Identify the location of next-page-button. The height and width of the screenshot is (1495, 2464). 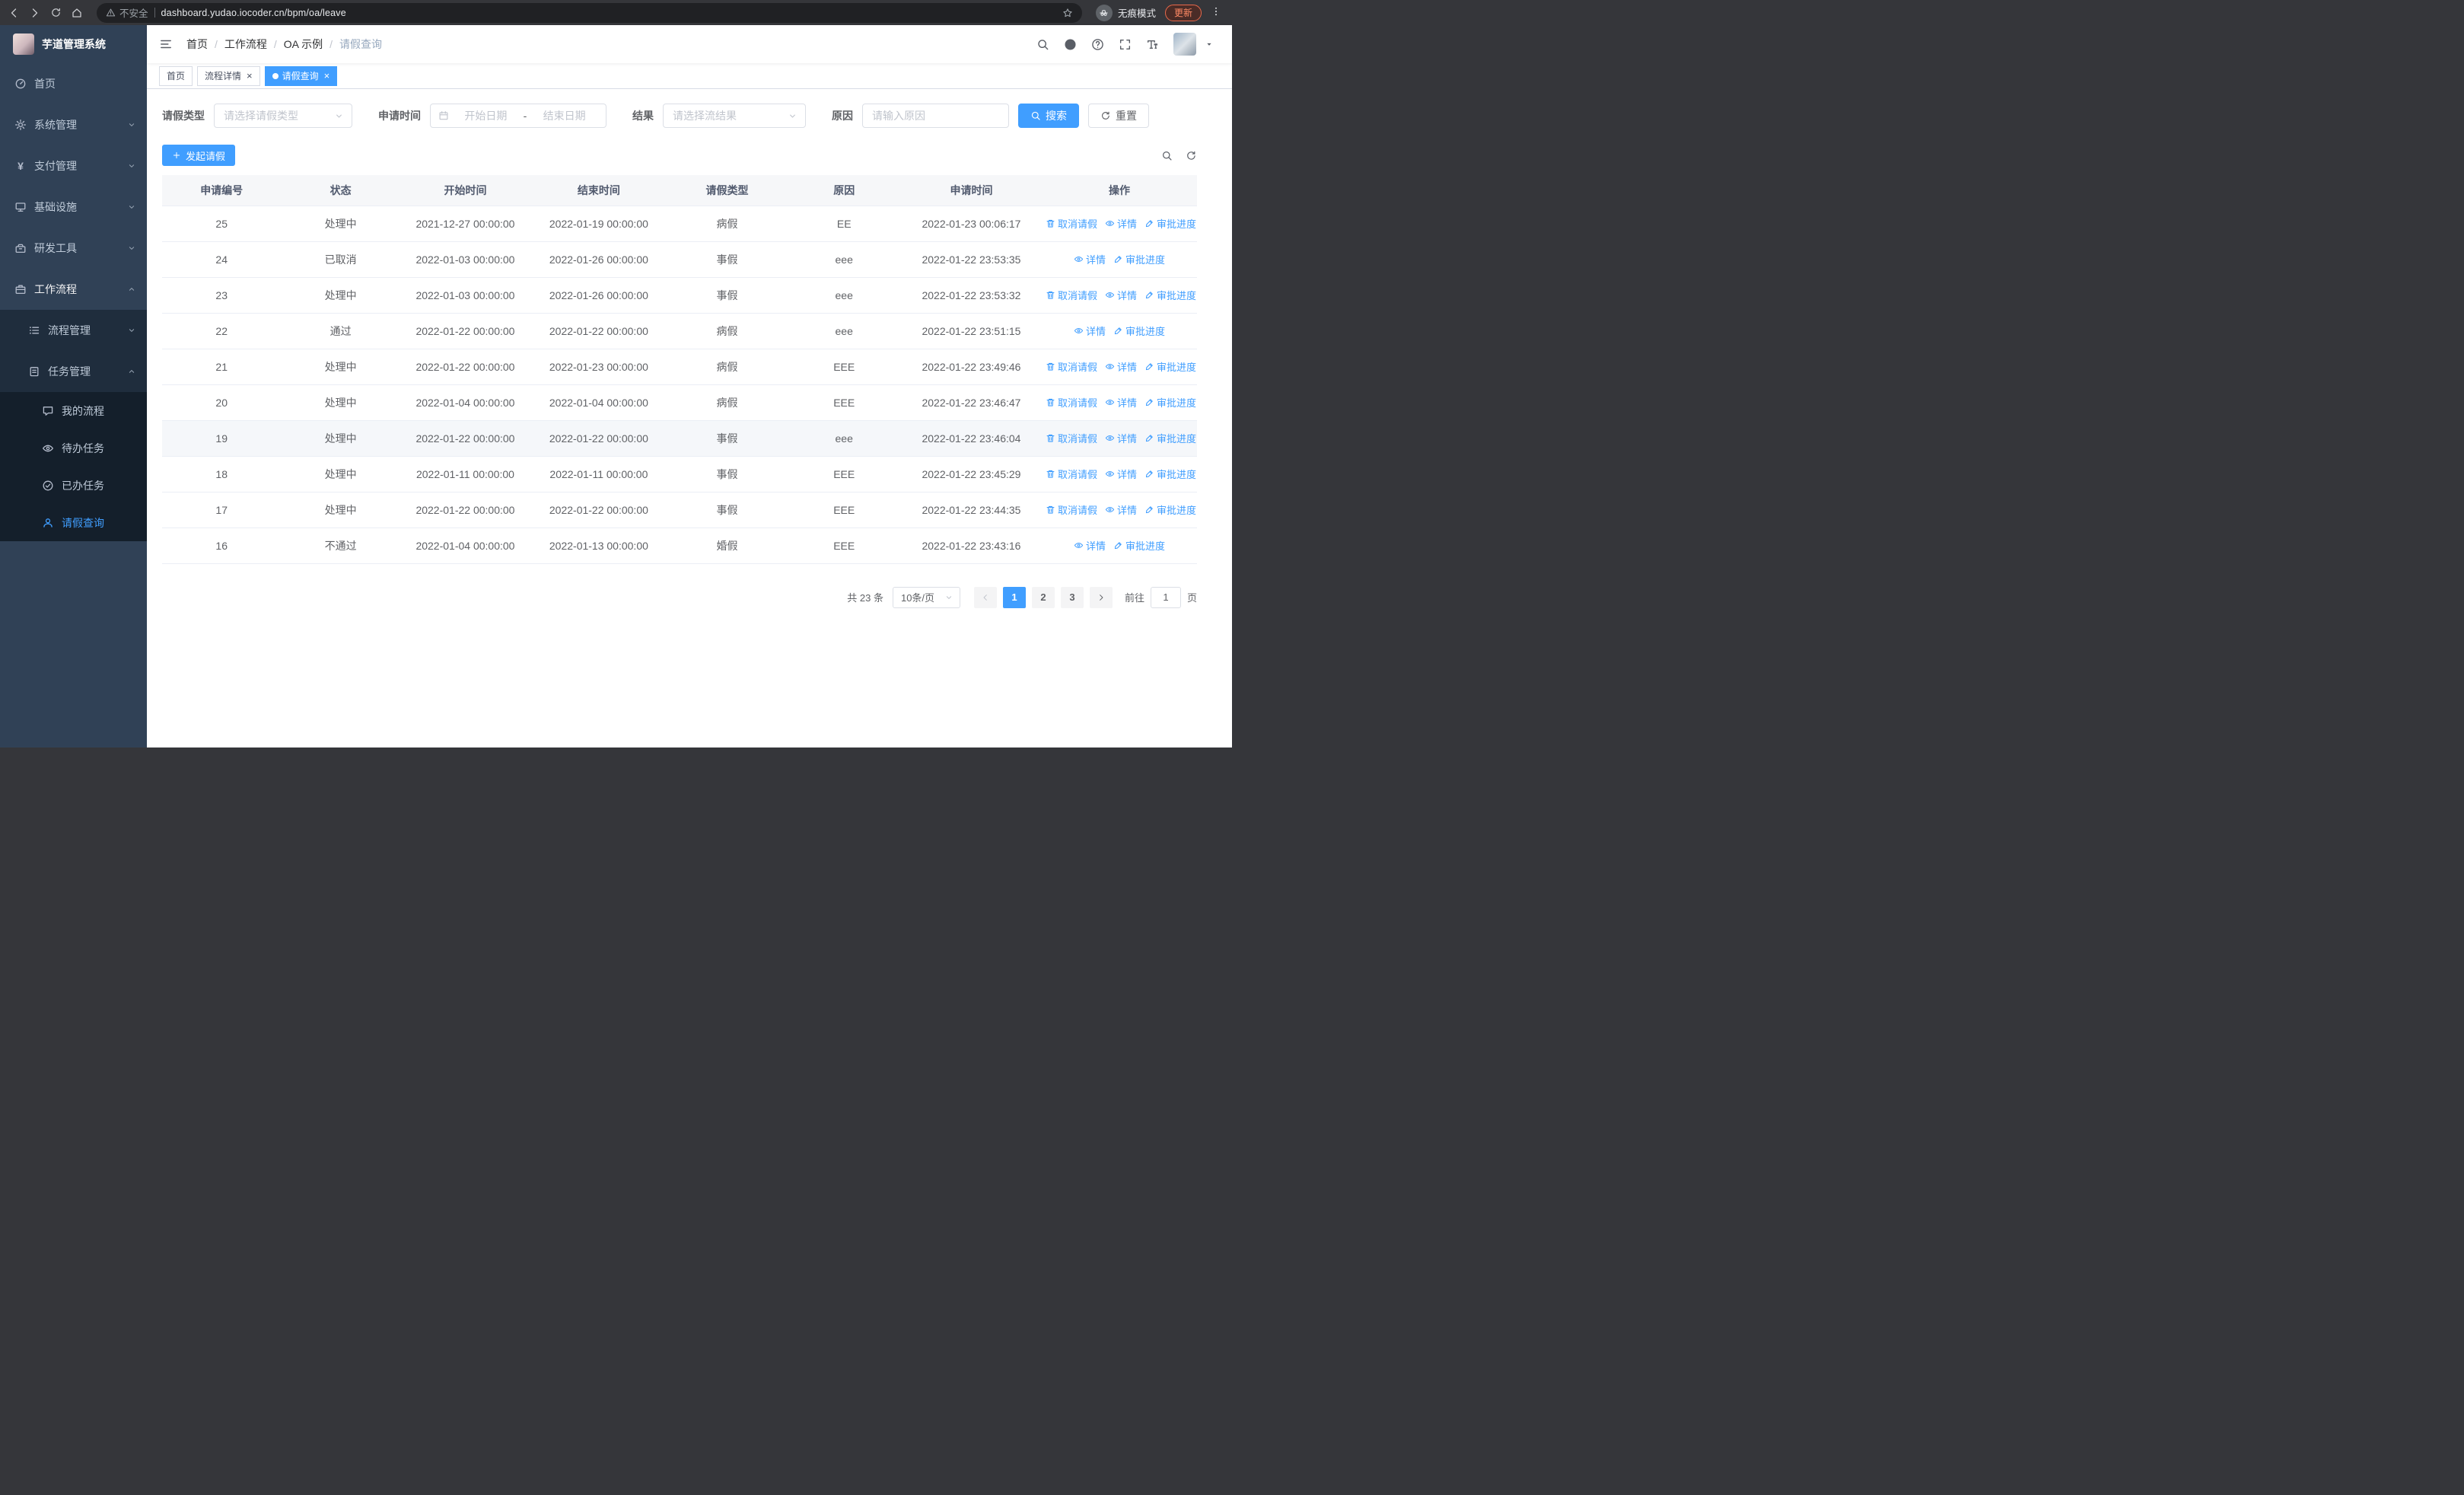
(1101, 597).